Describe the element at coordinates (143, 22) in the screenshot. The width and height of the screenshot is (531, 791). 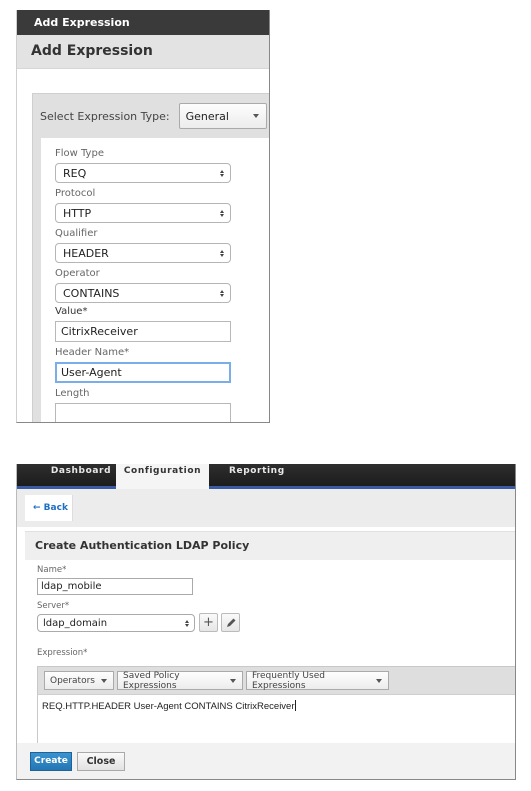
I see `dialog-titlebar: Add Expression` at that location.